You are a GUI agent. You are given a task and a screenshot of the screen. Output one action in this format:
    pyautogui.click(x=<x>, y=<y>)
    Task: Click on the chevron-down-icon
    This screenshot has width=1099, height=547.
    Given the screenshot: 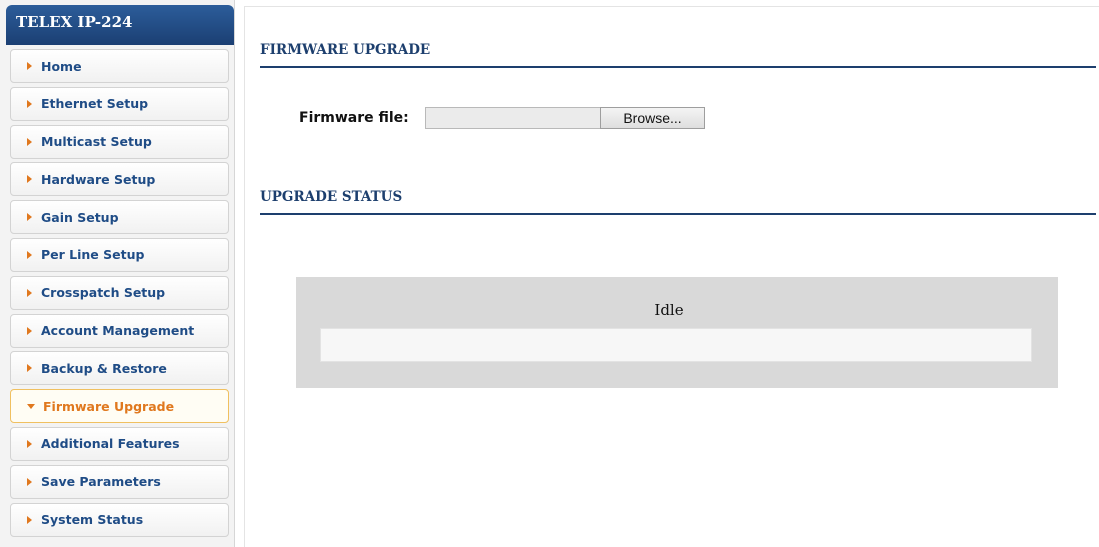 What is the action you would take?
    pyautogui.click(x=31, y=406)
    